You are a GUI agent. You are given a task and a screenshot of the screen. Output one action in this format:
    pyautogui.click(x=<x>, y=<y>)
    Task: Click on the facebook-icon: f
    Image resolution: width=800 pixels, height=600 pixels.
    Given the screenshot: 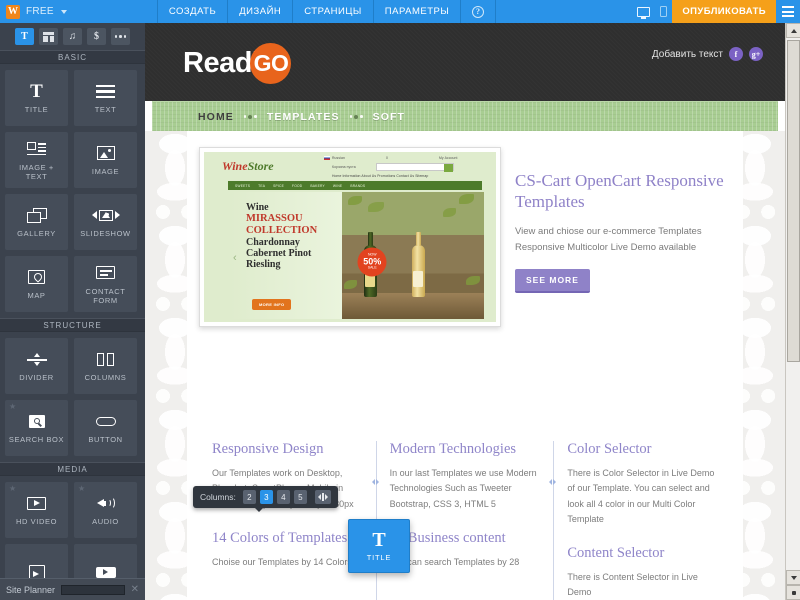 What is the action you would take?
    pyautogui.click(x=736, y=54)
    